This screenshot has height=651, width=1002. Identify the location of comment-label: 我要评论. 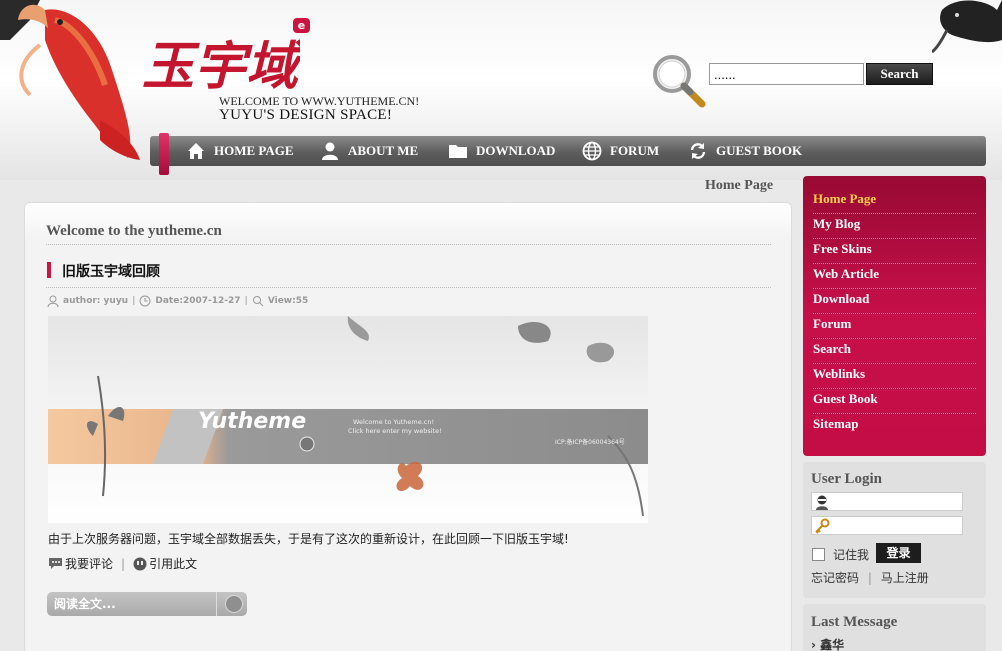
(89, 564).